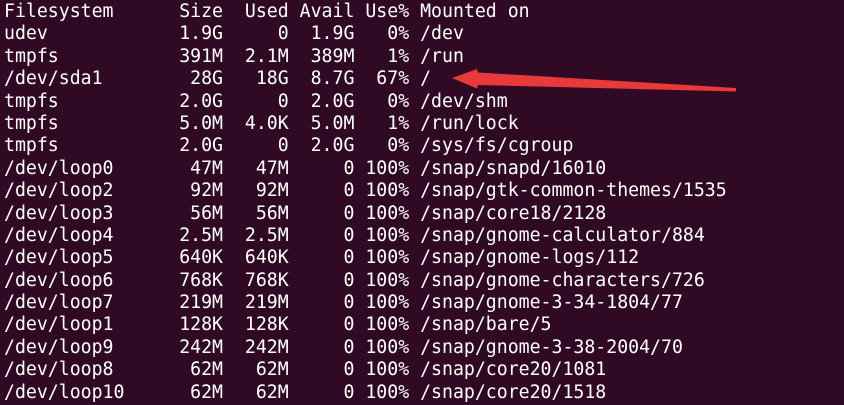 Image resolution: width=844 pixels, height=405 pixels. Describe the element at coordinates (234, 34) in the screenshot. I see `df-row-udev: udev 1.9G 0 1.9G 0% /dev` at that location.